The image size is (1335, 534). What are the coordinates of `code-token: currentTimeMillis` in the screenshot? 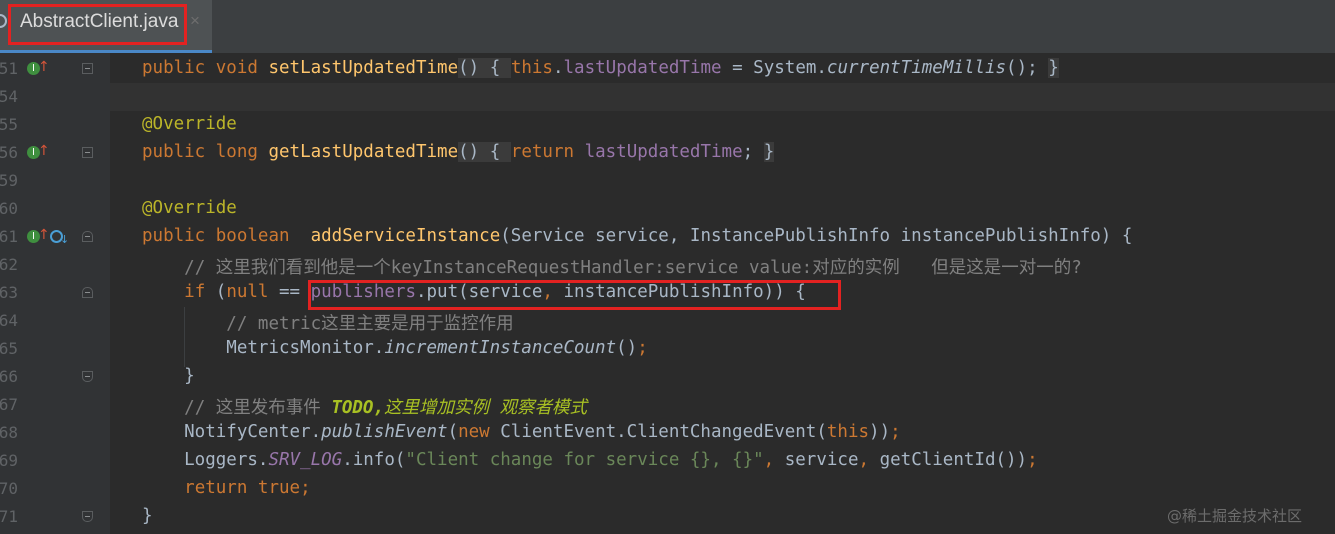 It's located at (916, 68).